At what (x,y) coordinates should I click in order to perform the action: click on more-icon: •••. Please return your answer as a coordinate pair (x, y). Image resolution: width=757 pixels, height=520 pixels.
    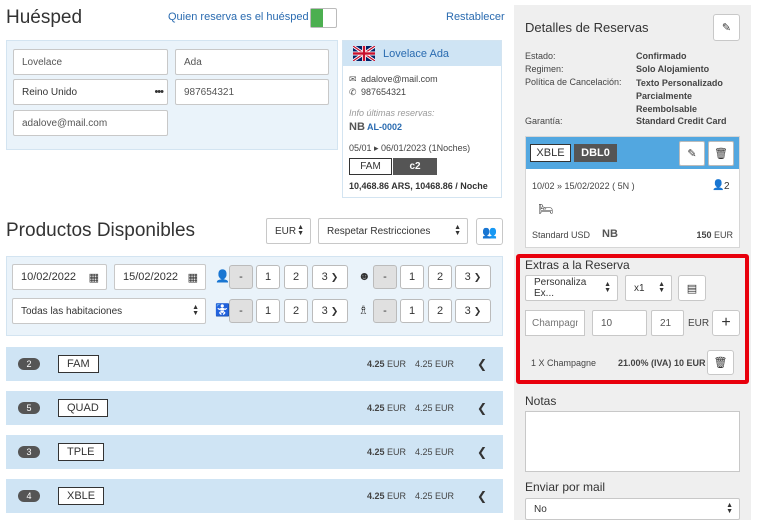
    Looking at the image, I should click on (159, 92).